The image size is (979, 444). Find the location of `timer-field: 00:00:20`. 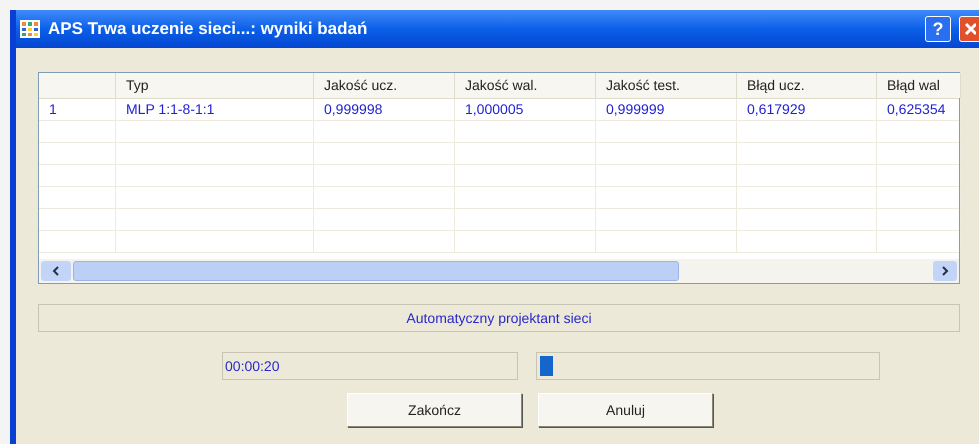

timer-field: 00:00:20 is located at coordinates (370, 366).